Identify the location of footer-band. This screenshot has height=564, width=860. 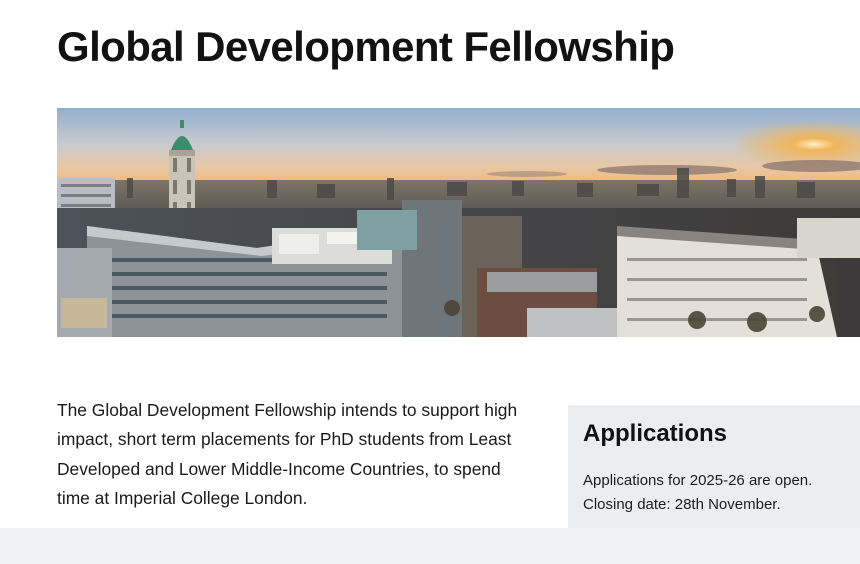
(430, 546).